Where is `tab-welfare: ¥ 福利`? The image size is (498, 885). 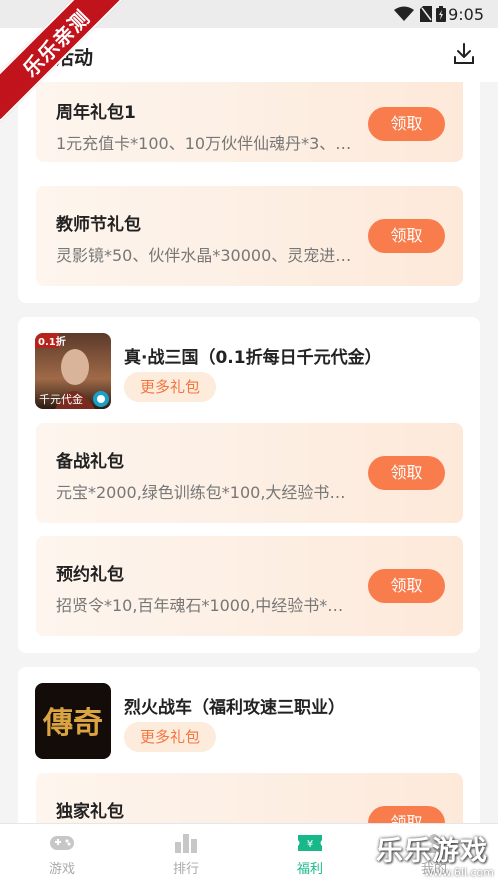
tab-welfare: ¥ 福利 is located at coordinates (310, 854).